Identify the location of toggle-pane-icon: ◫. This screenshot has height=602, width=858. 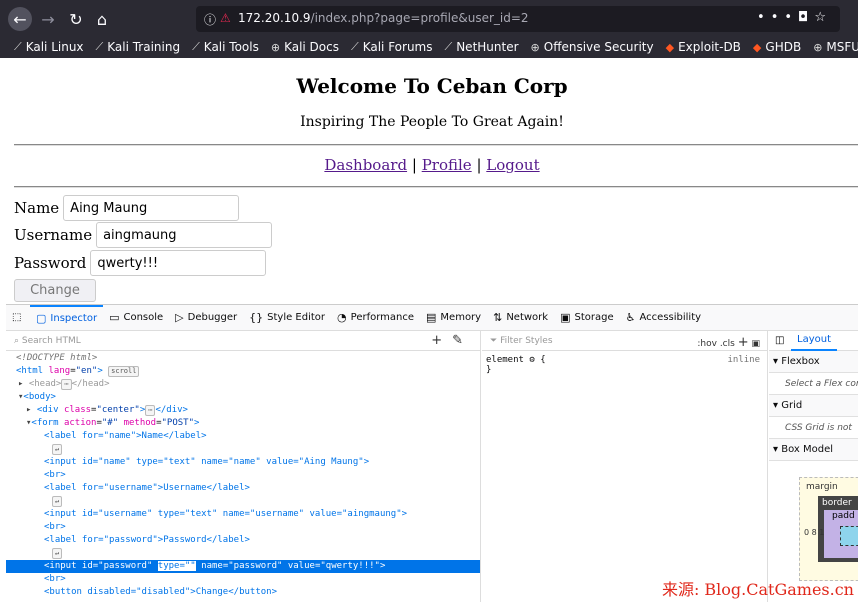
(779, 340).